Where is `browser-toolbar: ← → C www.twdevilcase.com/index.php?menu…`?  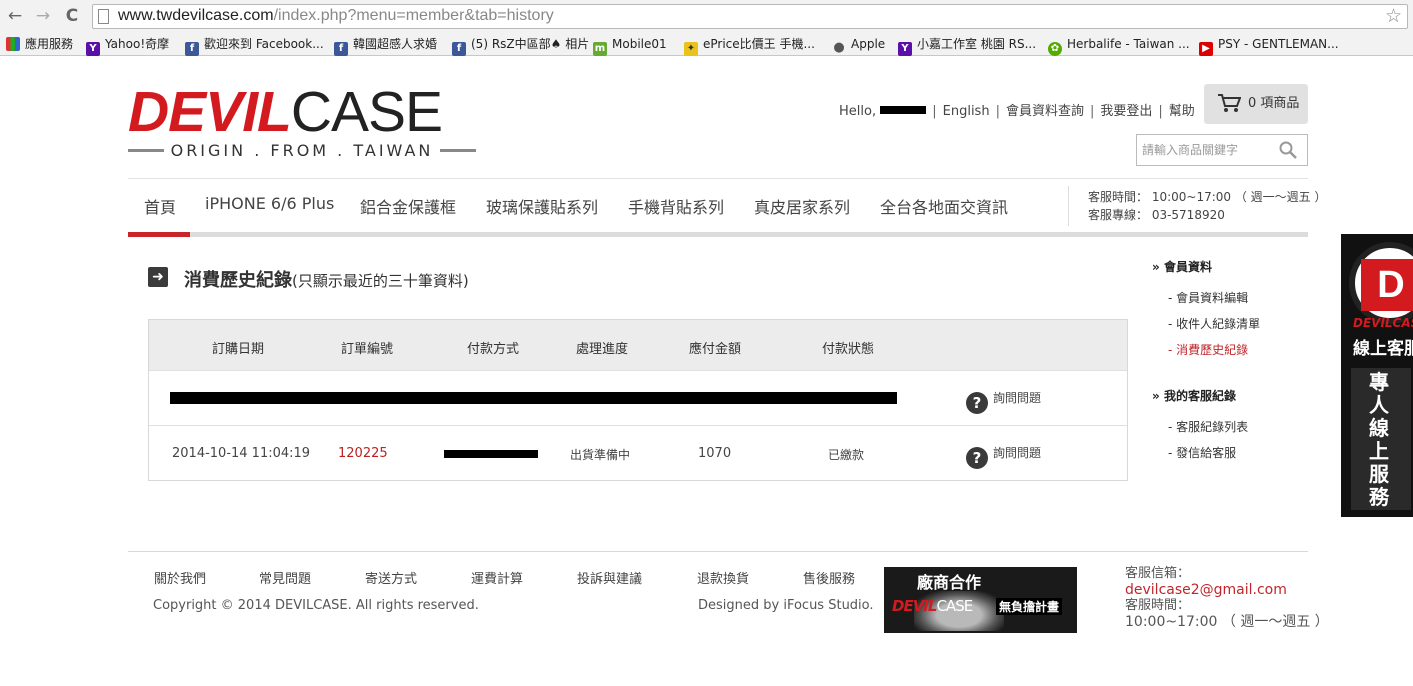 browser-toolbar: ← → C www.twdevilcase.com/index.php?menu… is located at coordinates (706, 16).